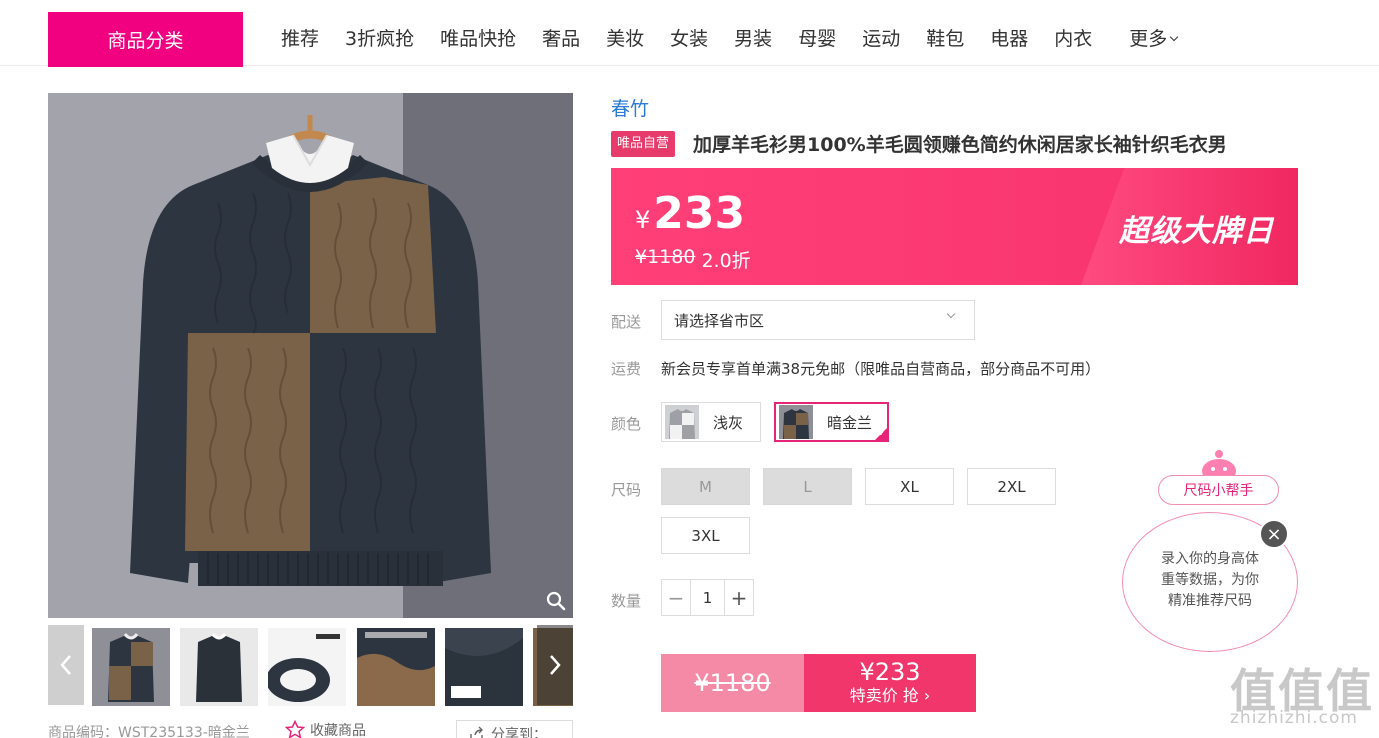 The height and width of the screenshot is (738, 1379). What do you see at coordinates (1210, 601) in the screenshot?
I see `size-helper-line: 精准推荐尺码` at bounding box center [1210, 601].